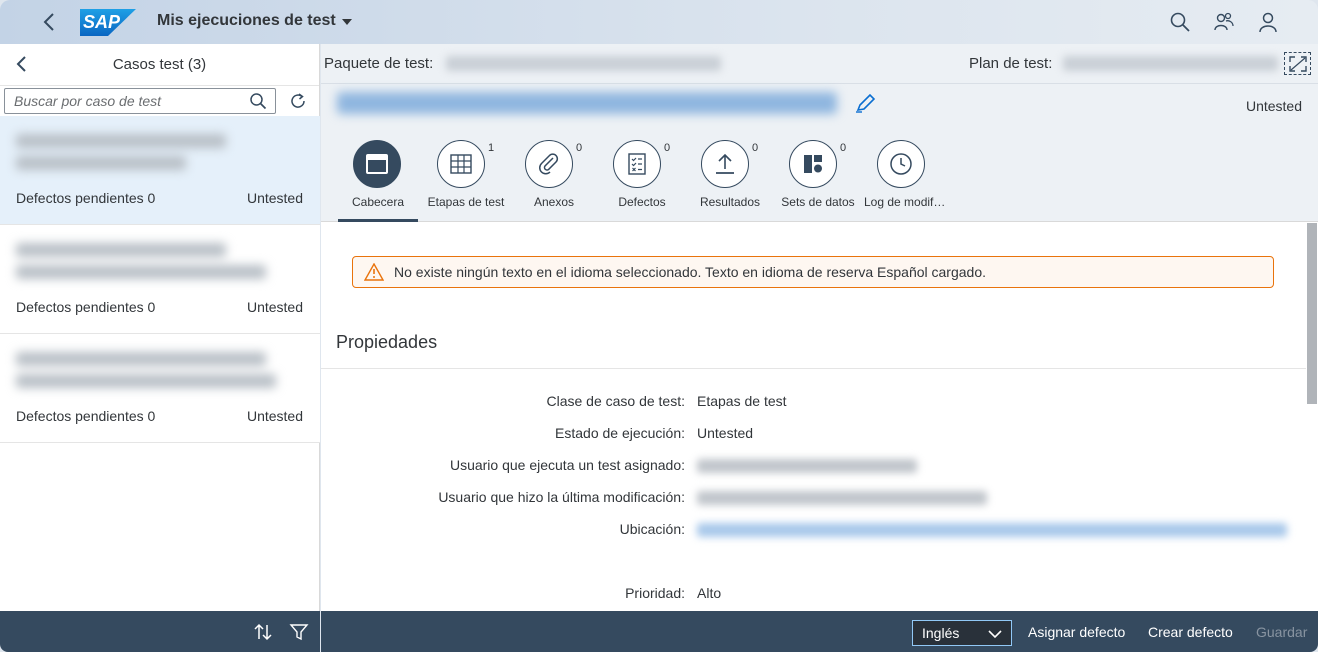 The width and height of the screenshot is (1318, 652). Describe the element at coordinates (1076, 632) in the screenshot. I see `assign-defect-button: Asignar defecto` at that location.